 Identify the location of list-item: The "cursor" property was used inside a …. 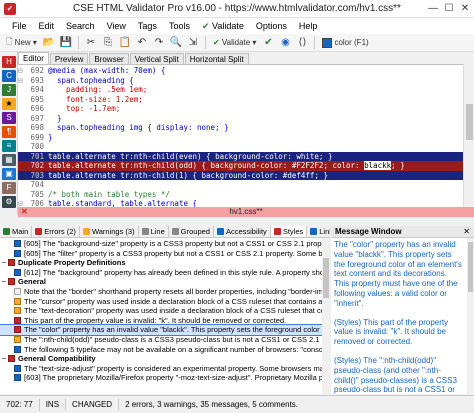
(161, 302).